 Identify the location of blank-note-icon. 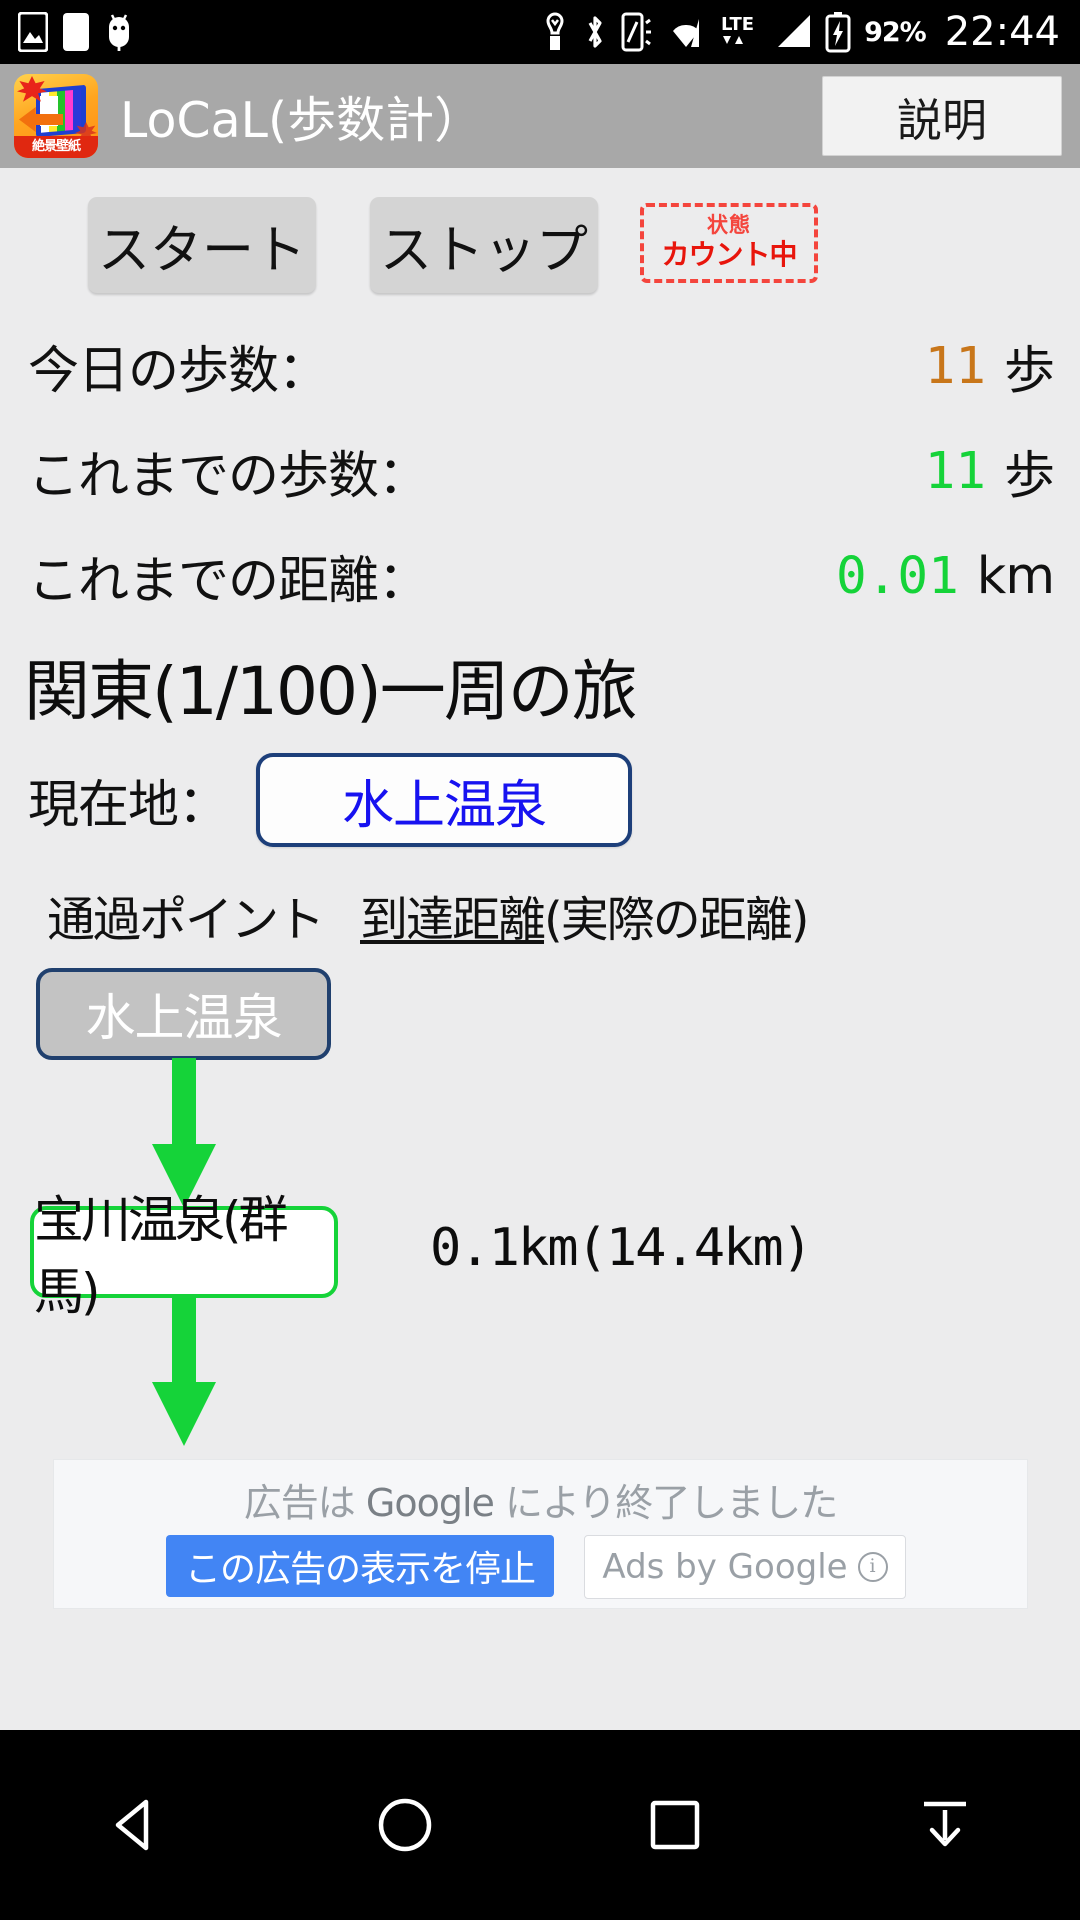
(76, 32).